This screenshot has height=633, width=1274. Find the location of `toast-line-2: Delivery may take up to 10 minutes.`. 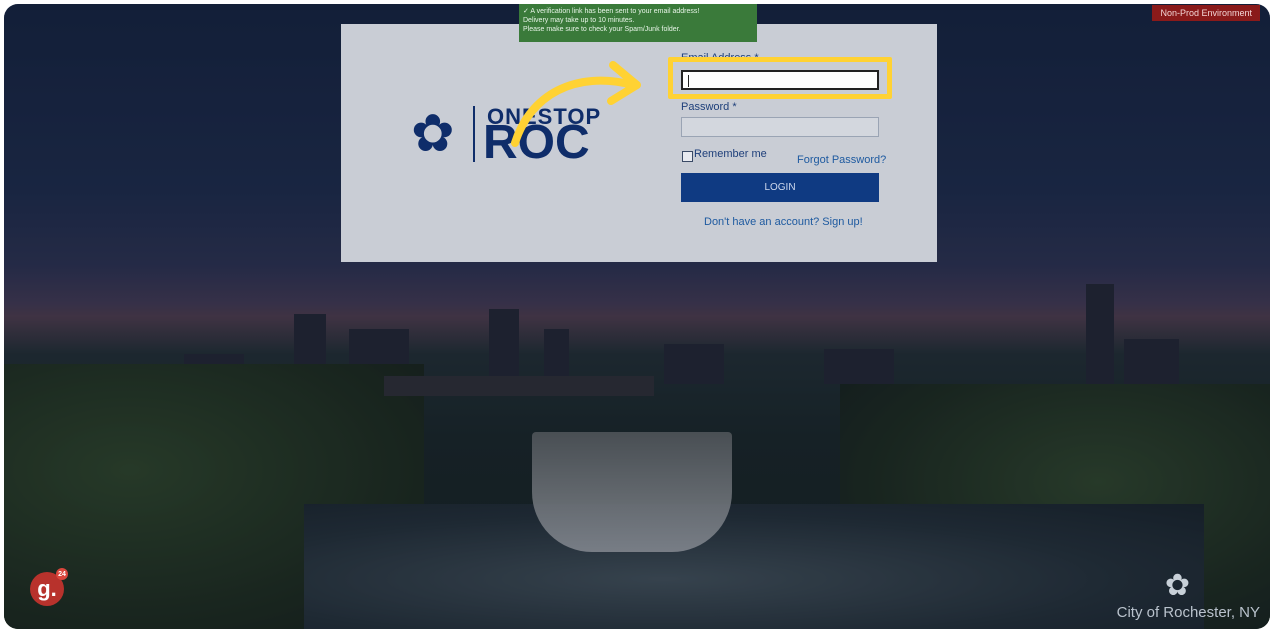

toast-line-2: Delivery may take up to 10 minutes. is located at coordinates (579, 20).